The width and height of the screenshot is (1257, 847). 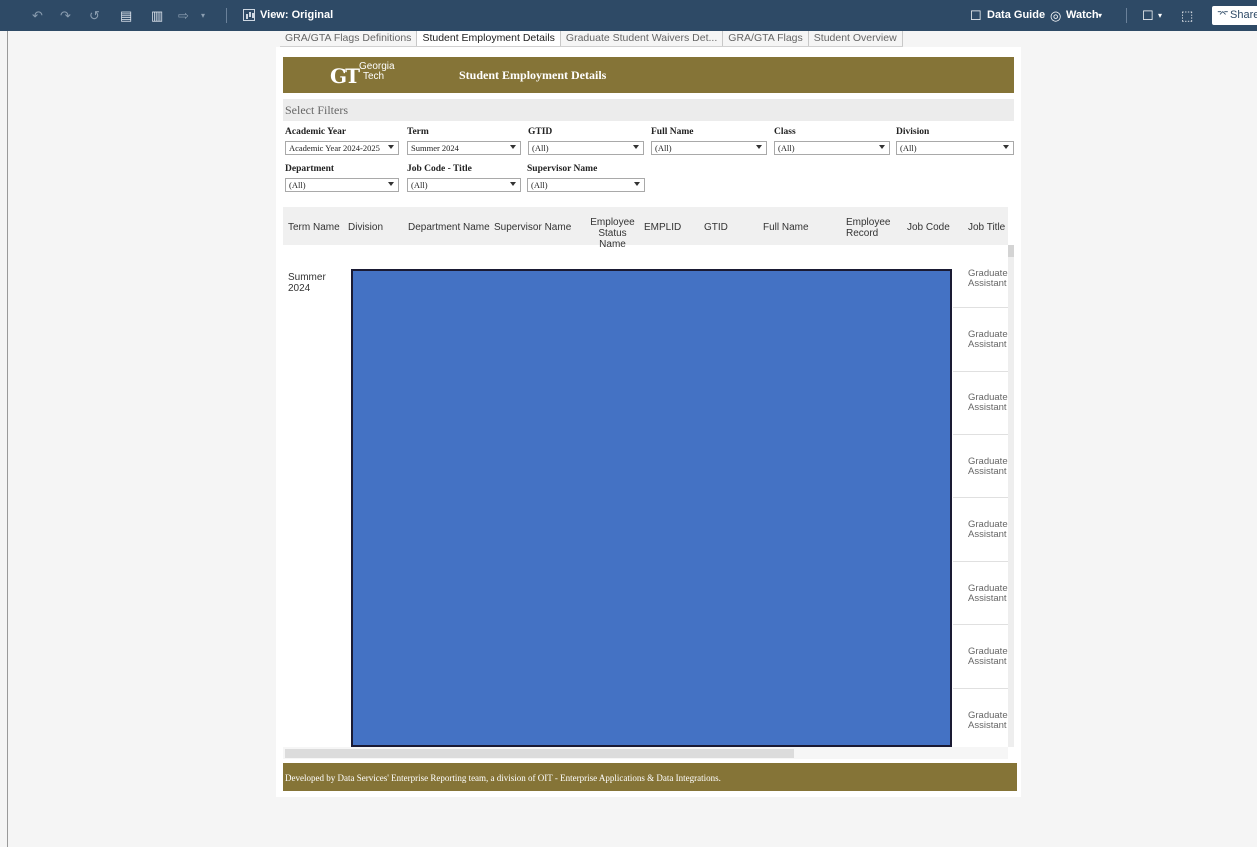 What do you see at coordinates (1126, 15) in the screenshot?
I see `toolbar-divider` at bounding box center [1126, 15].